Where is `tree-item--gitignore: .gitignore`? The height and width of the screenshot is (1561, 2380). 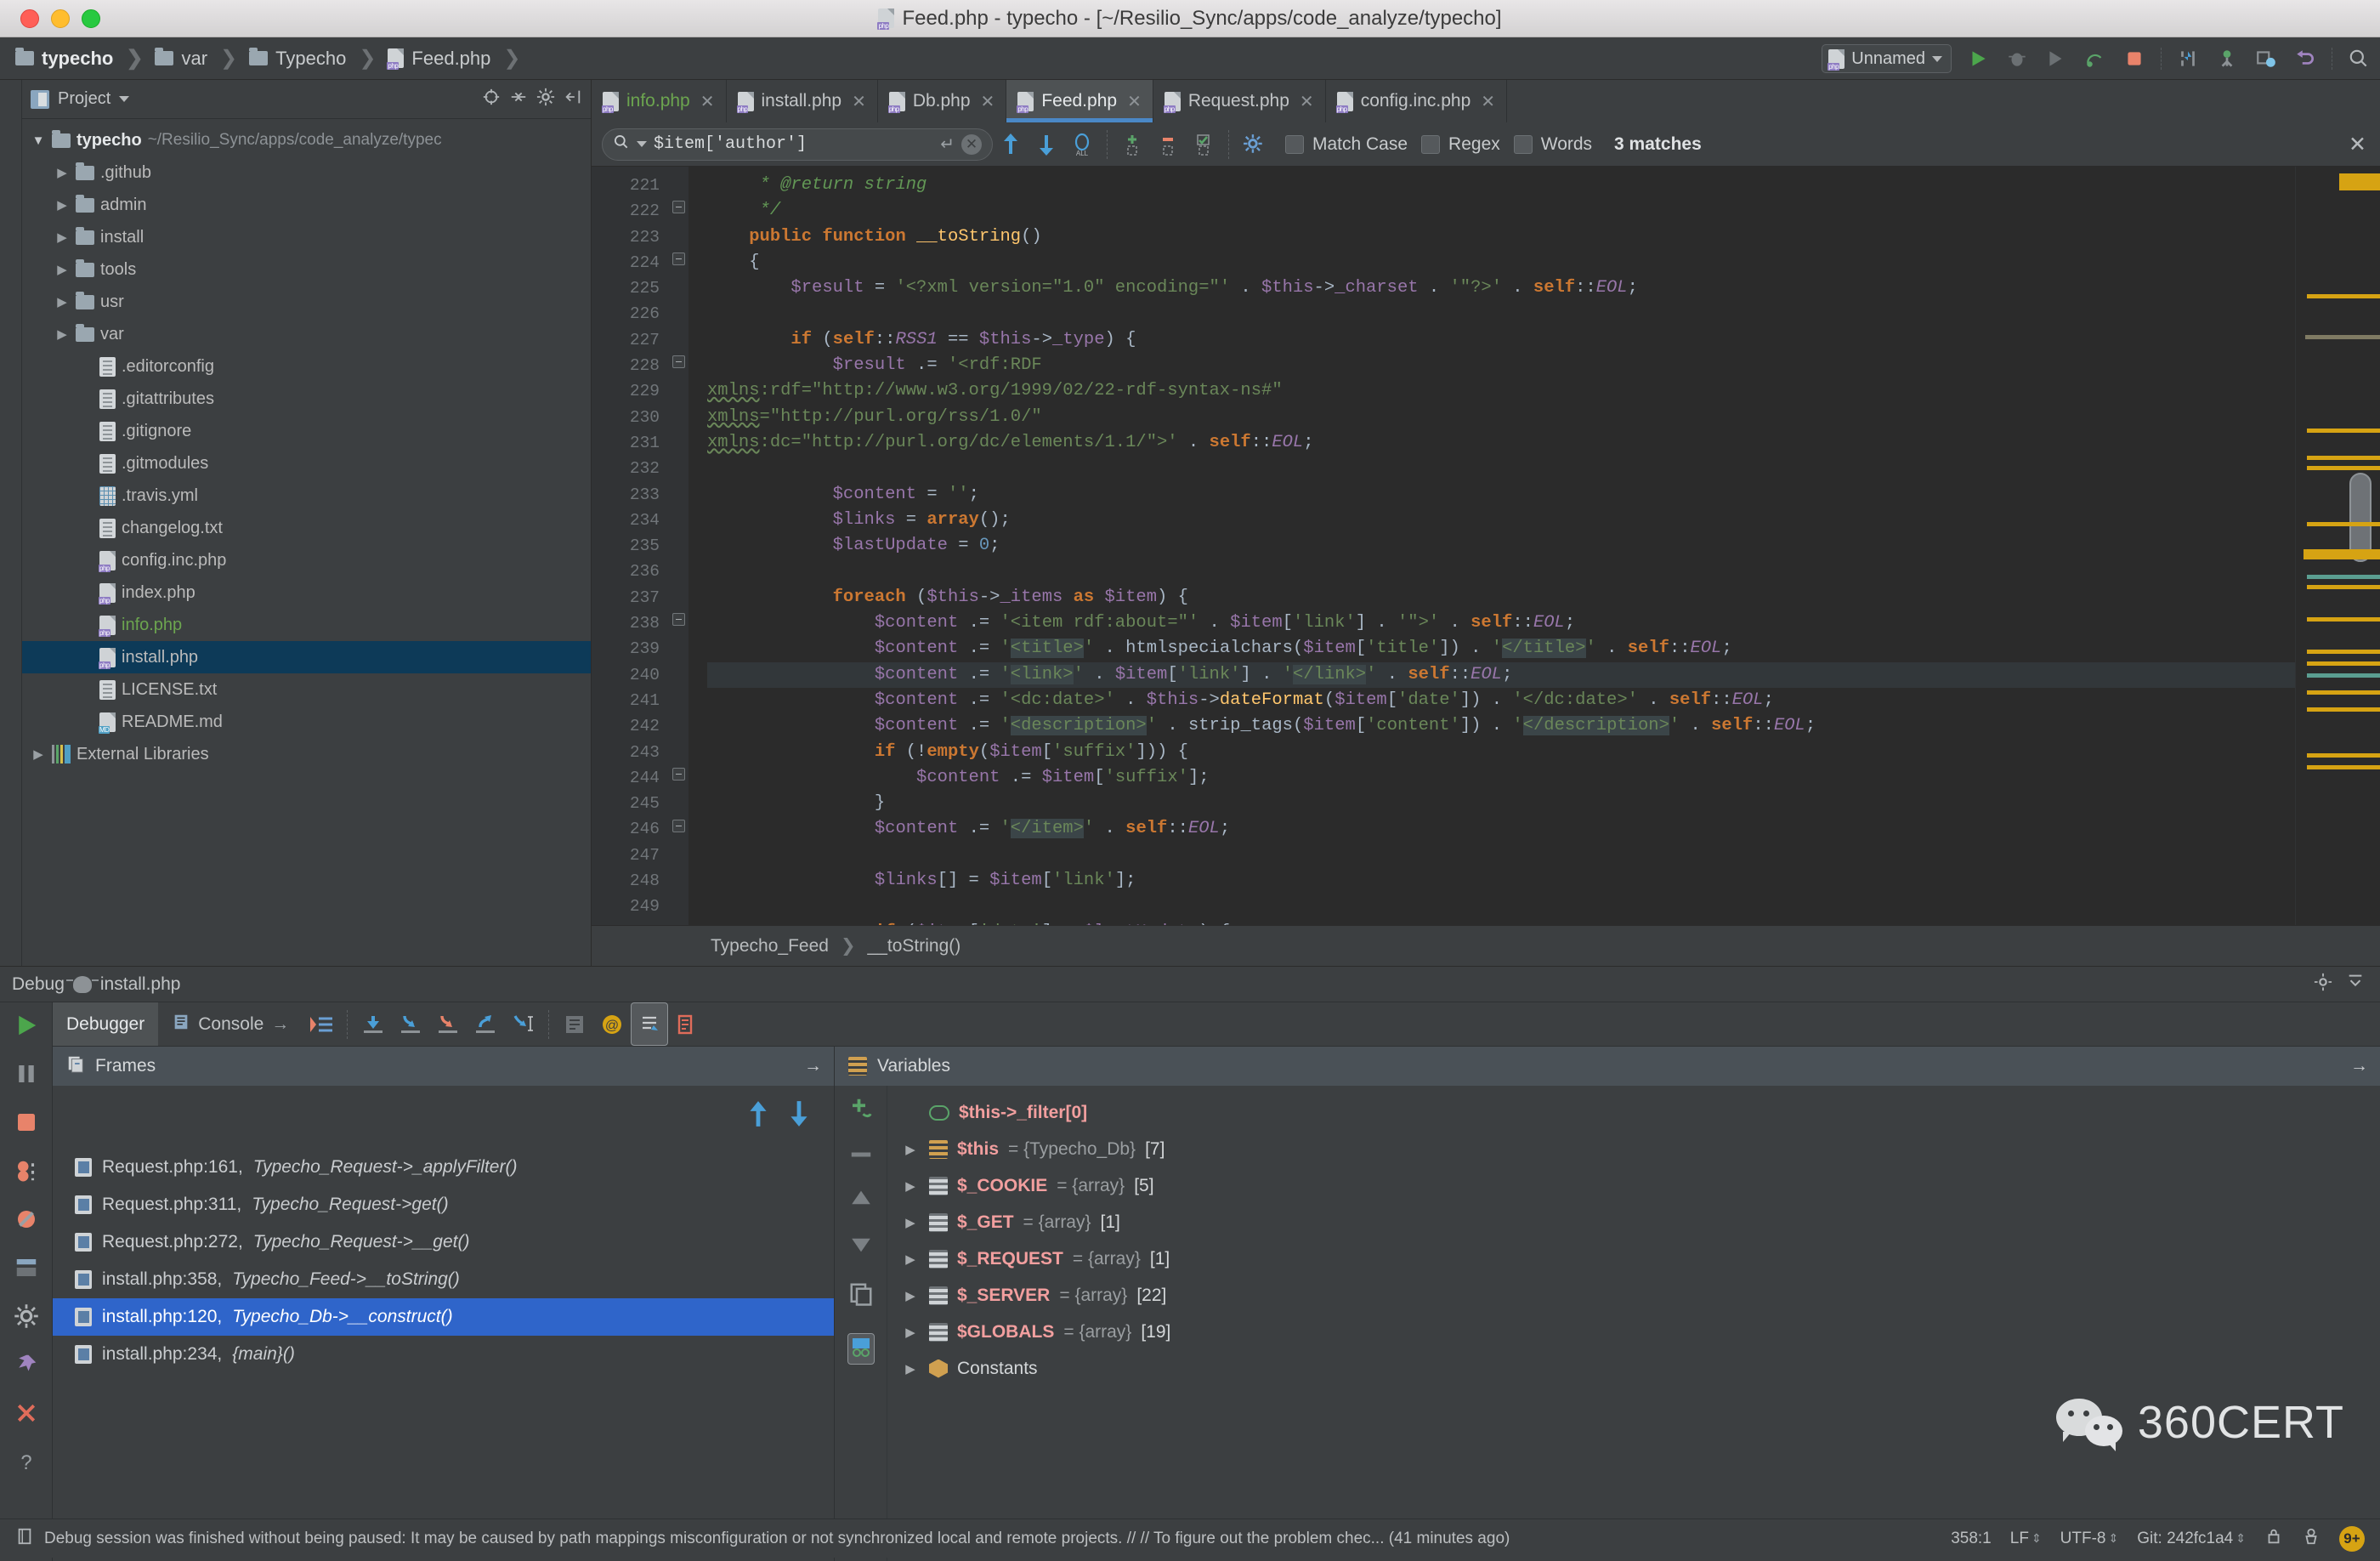 tree-item--gitignore: .gitignore is located at coordinates (306, 431).